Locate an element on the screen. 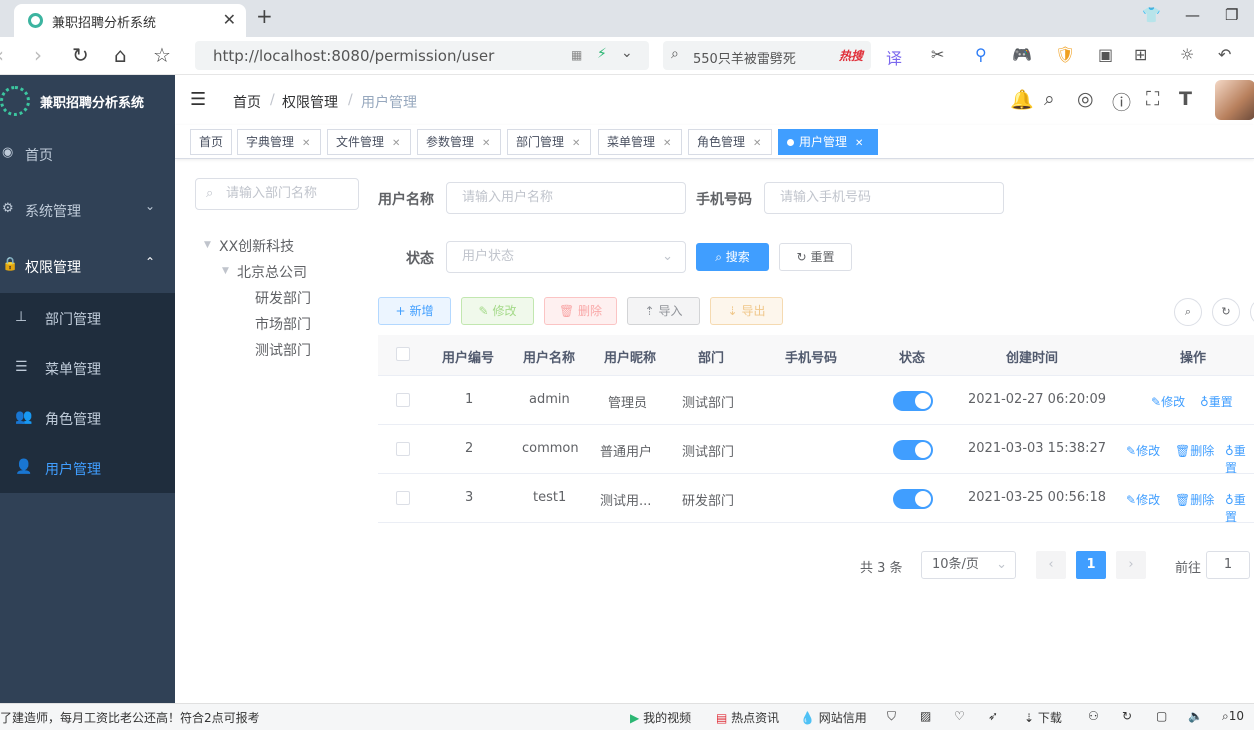 The height and width of the screenshot is (730, 1254). window-icon: ▢ is located at coordinates (1161, 716).